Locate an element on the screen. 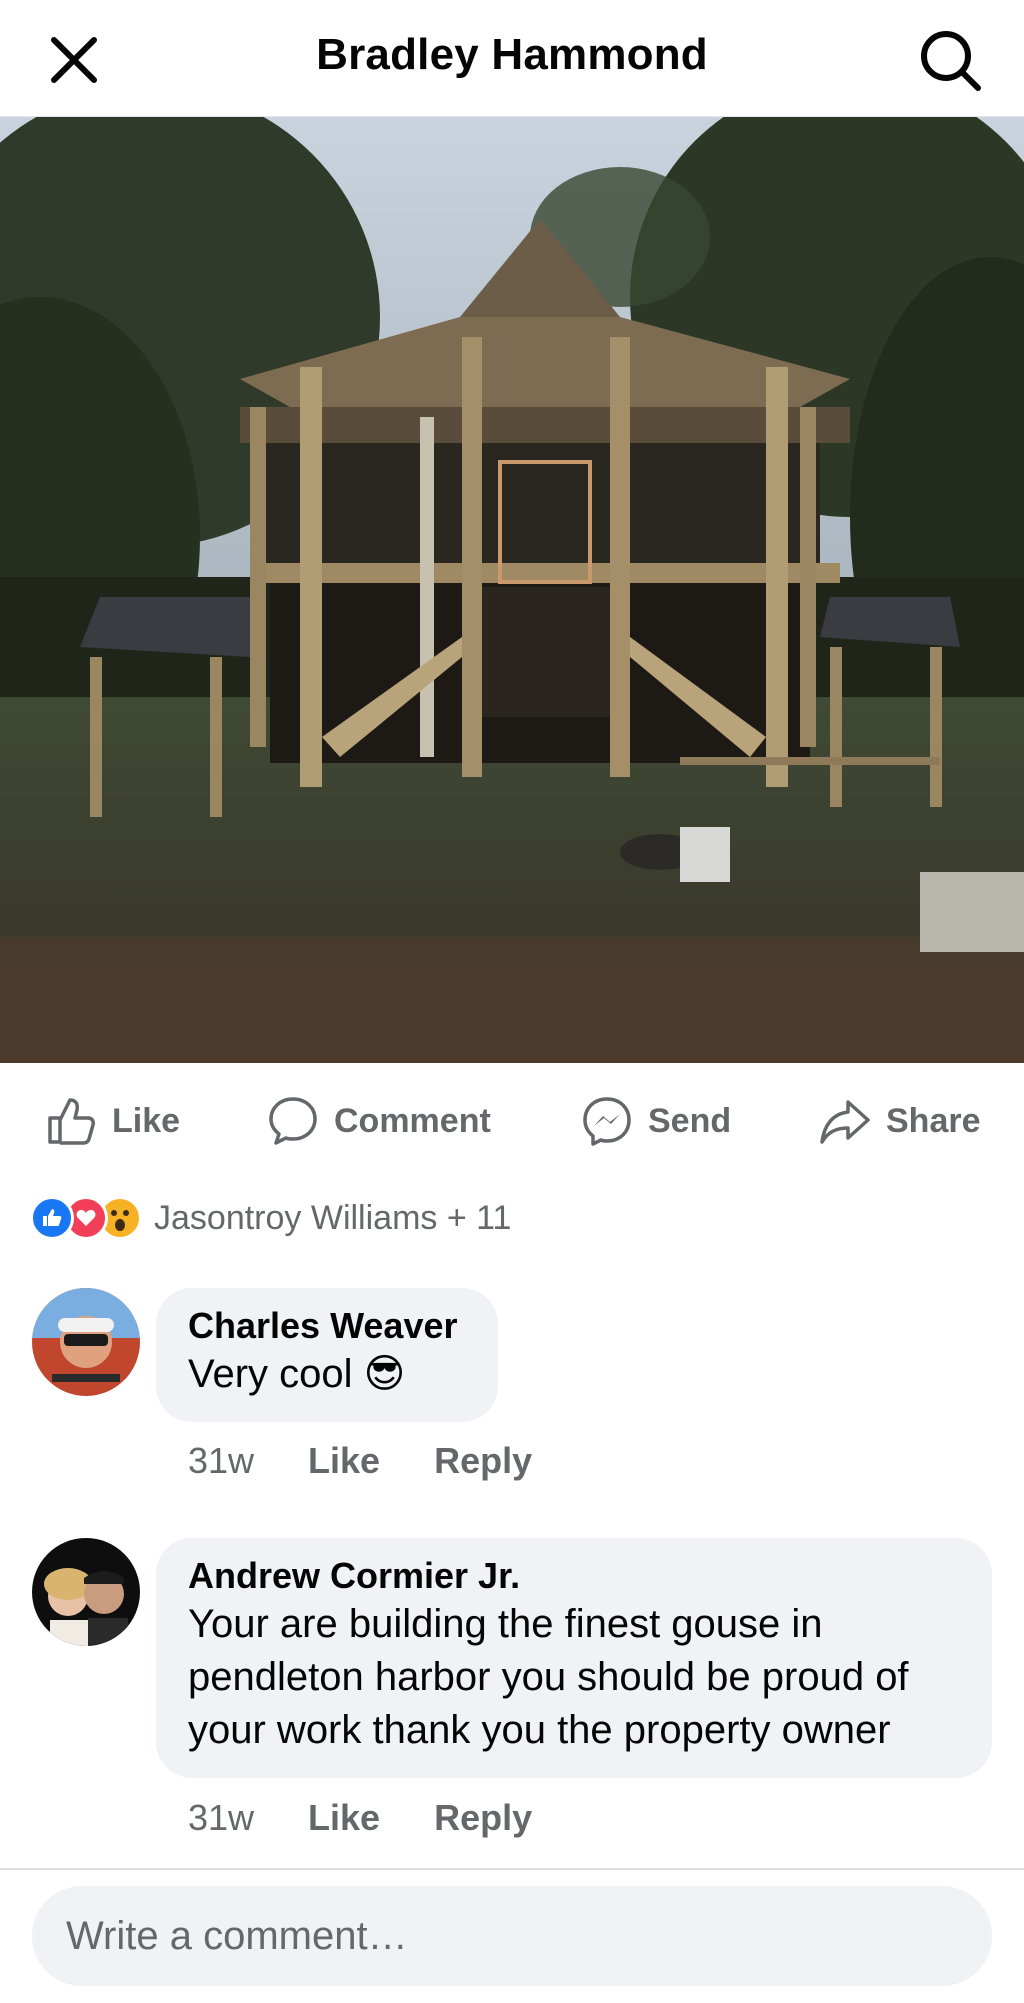  like-button: Like is located at coordinates (112, 1121).